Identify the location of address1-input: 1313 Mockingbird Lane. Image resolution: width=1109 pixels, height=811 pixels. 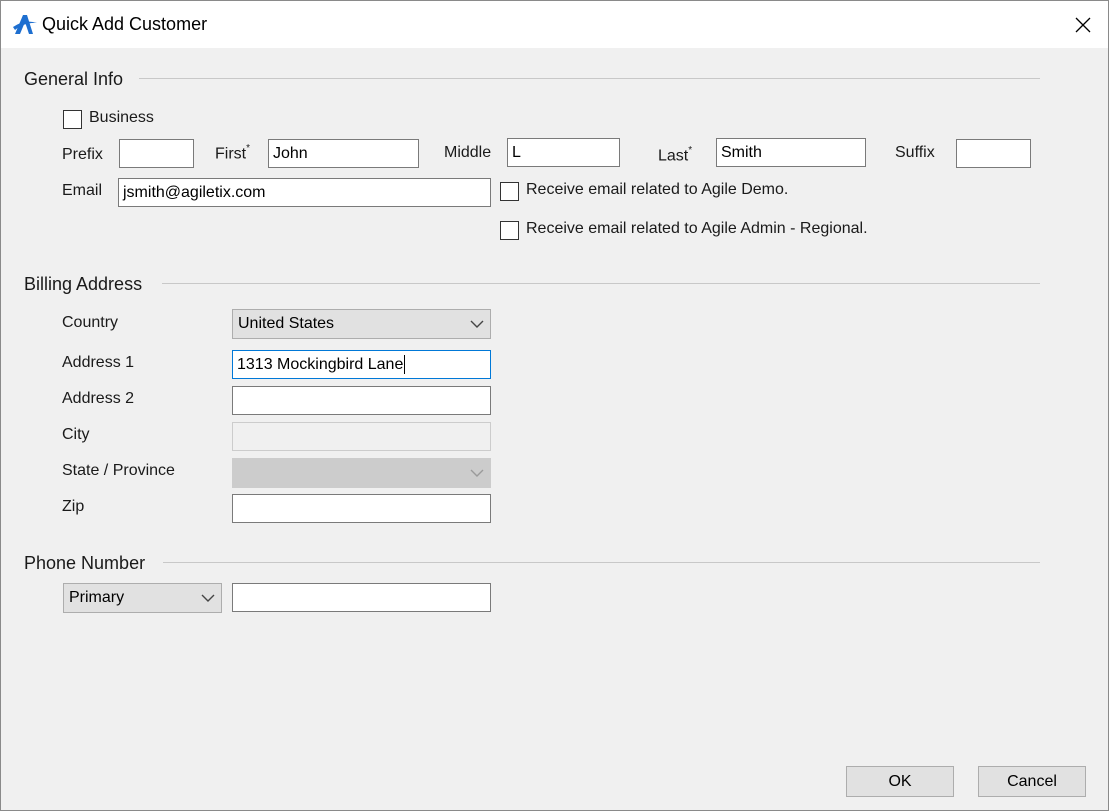
(361, 364).